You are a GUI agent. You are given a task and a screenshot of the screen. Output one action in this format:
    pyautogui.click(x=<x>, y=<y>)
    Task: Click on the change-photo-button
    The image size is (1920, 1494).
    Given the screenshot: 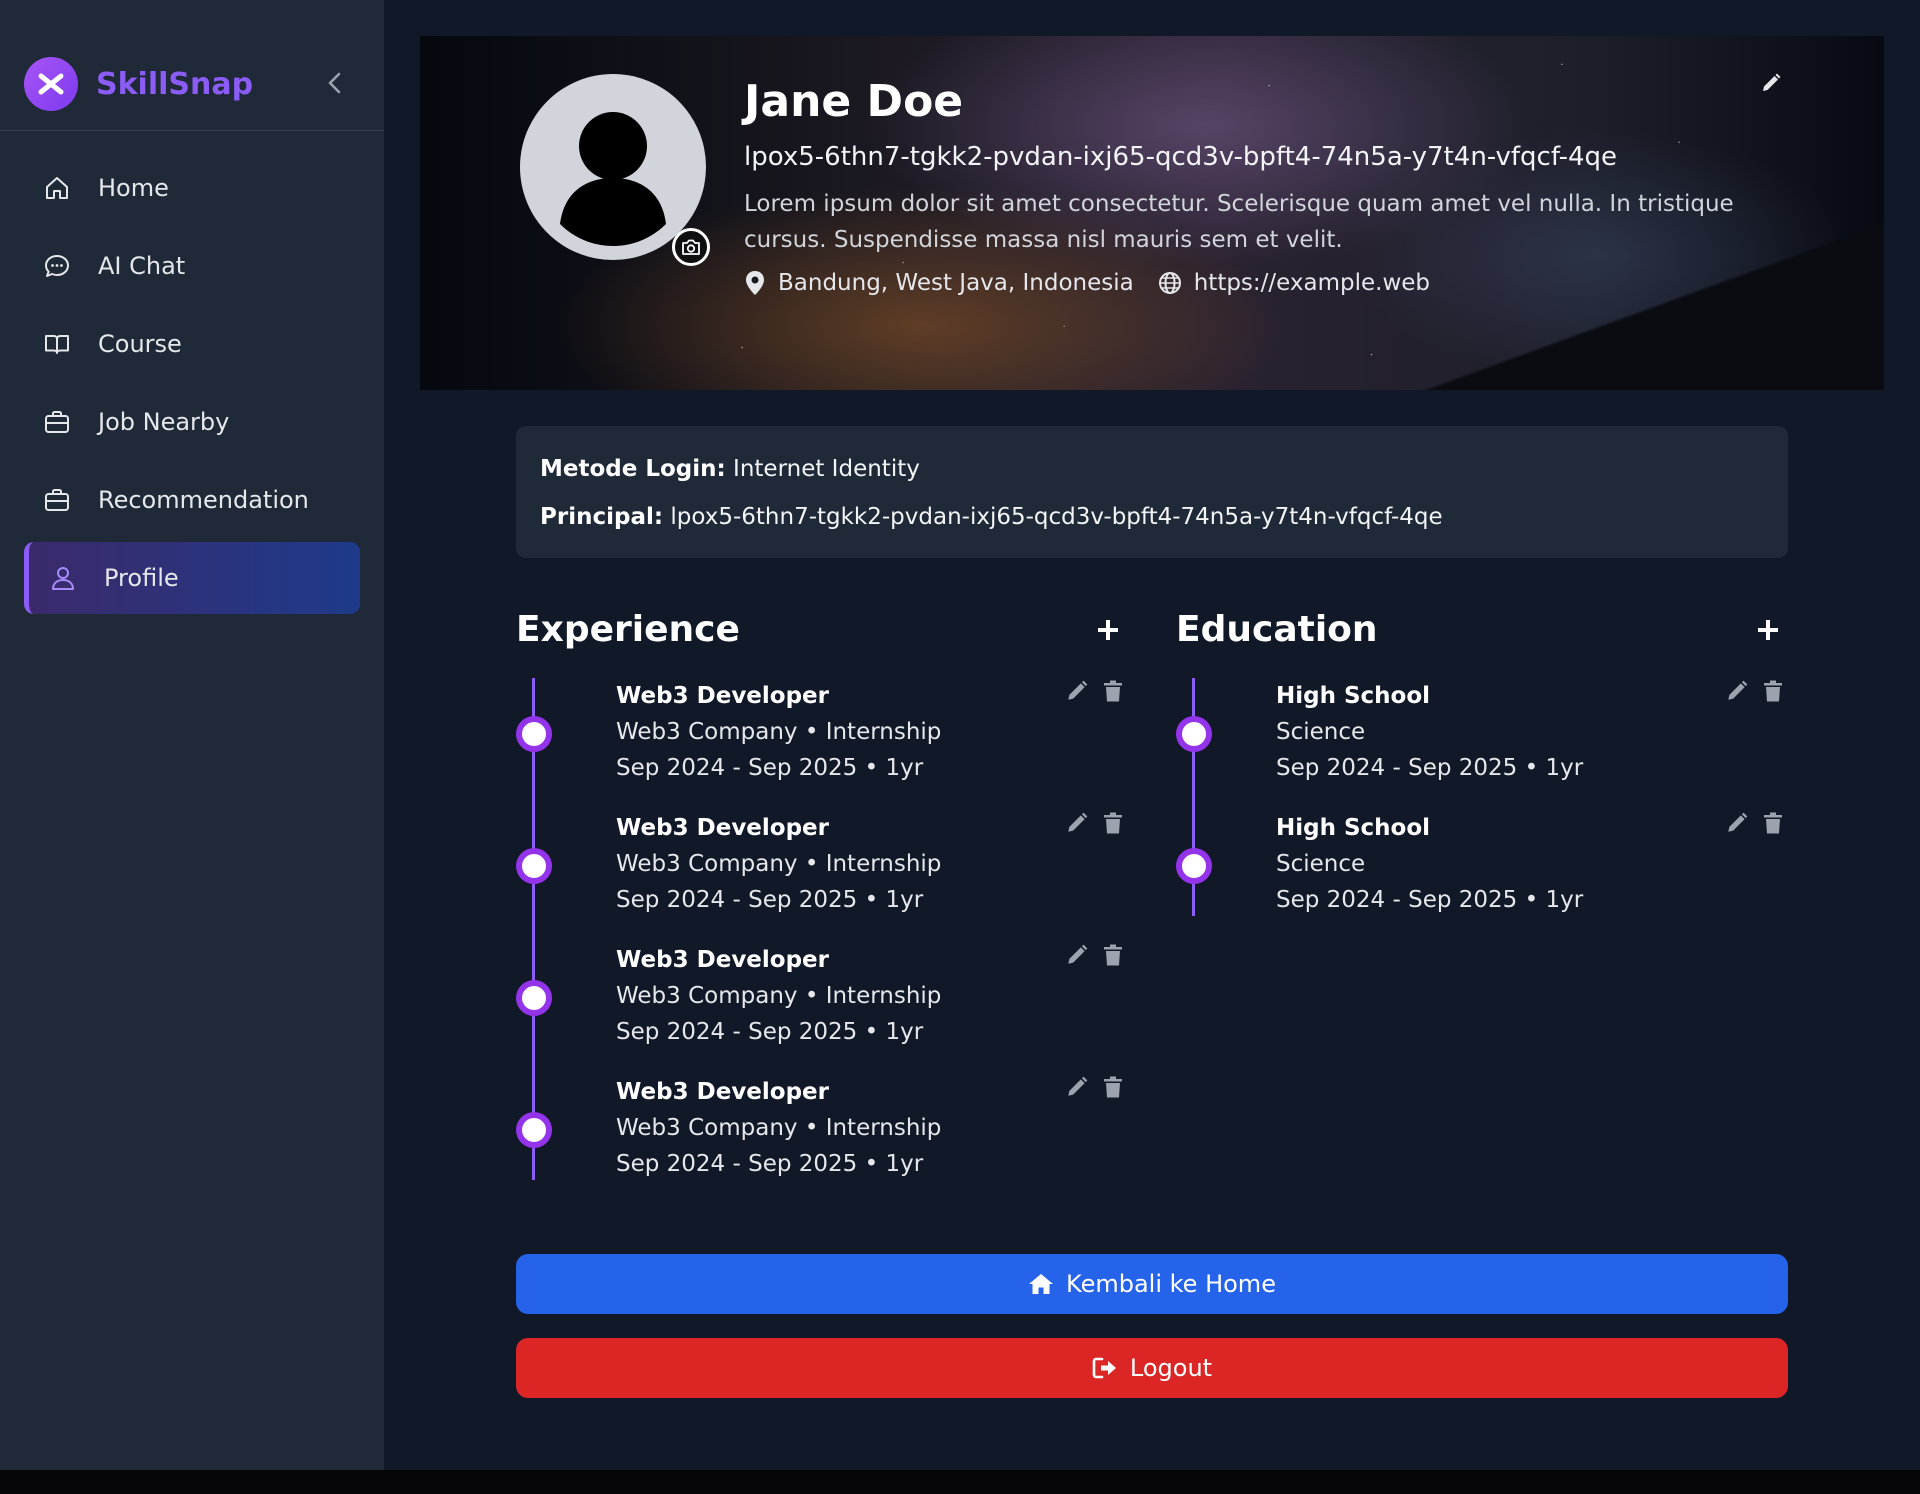 What is the action you would take?
    pyautogui.click(x=691, y=247)
    